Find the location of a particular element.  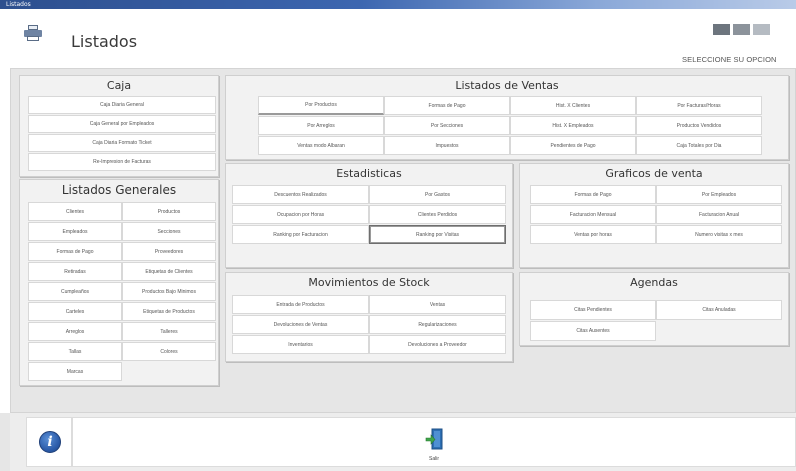

panel-title-agendas: Agendas is located at coordinates (654, 282).